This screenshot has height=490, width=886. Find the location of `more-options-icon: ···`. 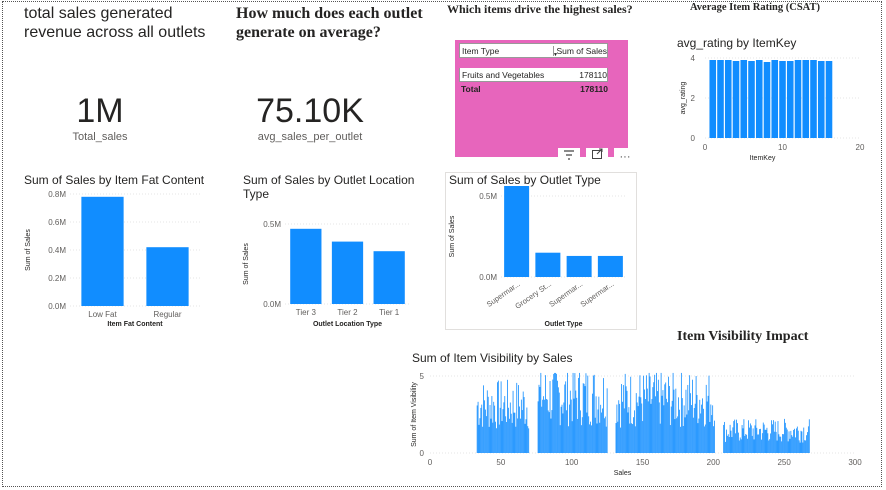

more-options-icon: ··· is located at coordinates (625, 157).